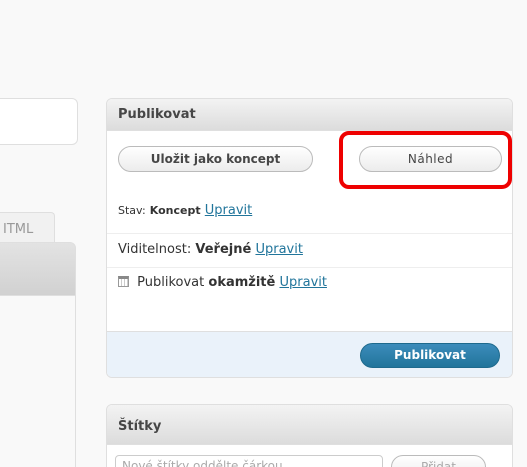  I want to click on visibility-value: Veřejné, so click(223, 249).